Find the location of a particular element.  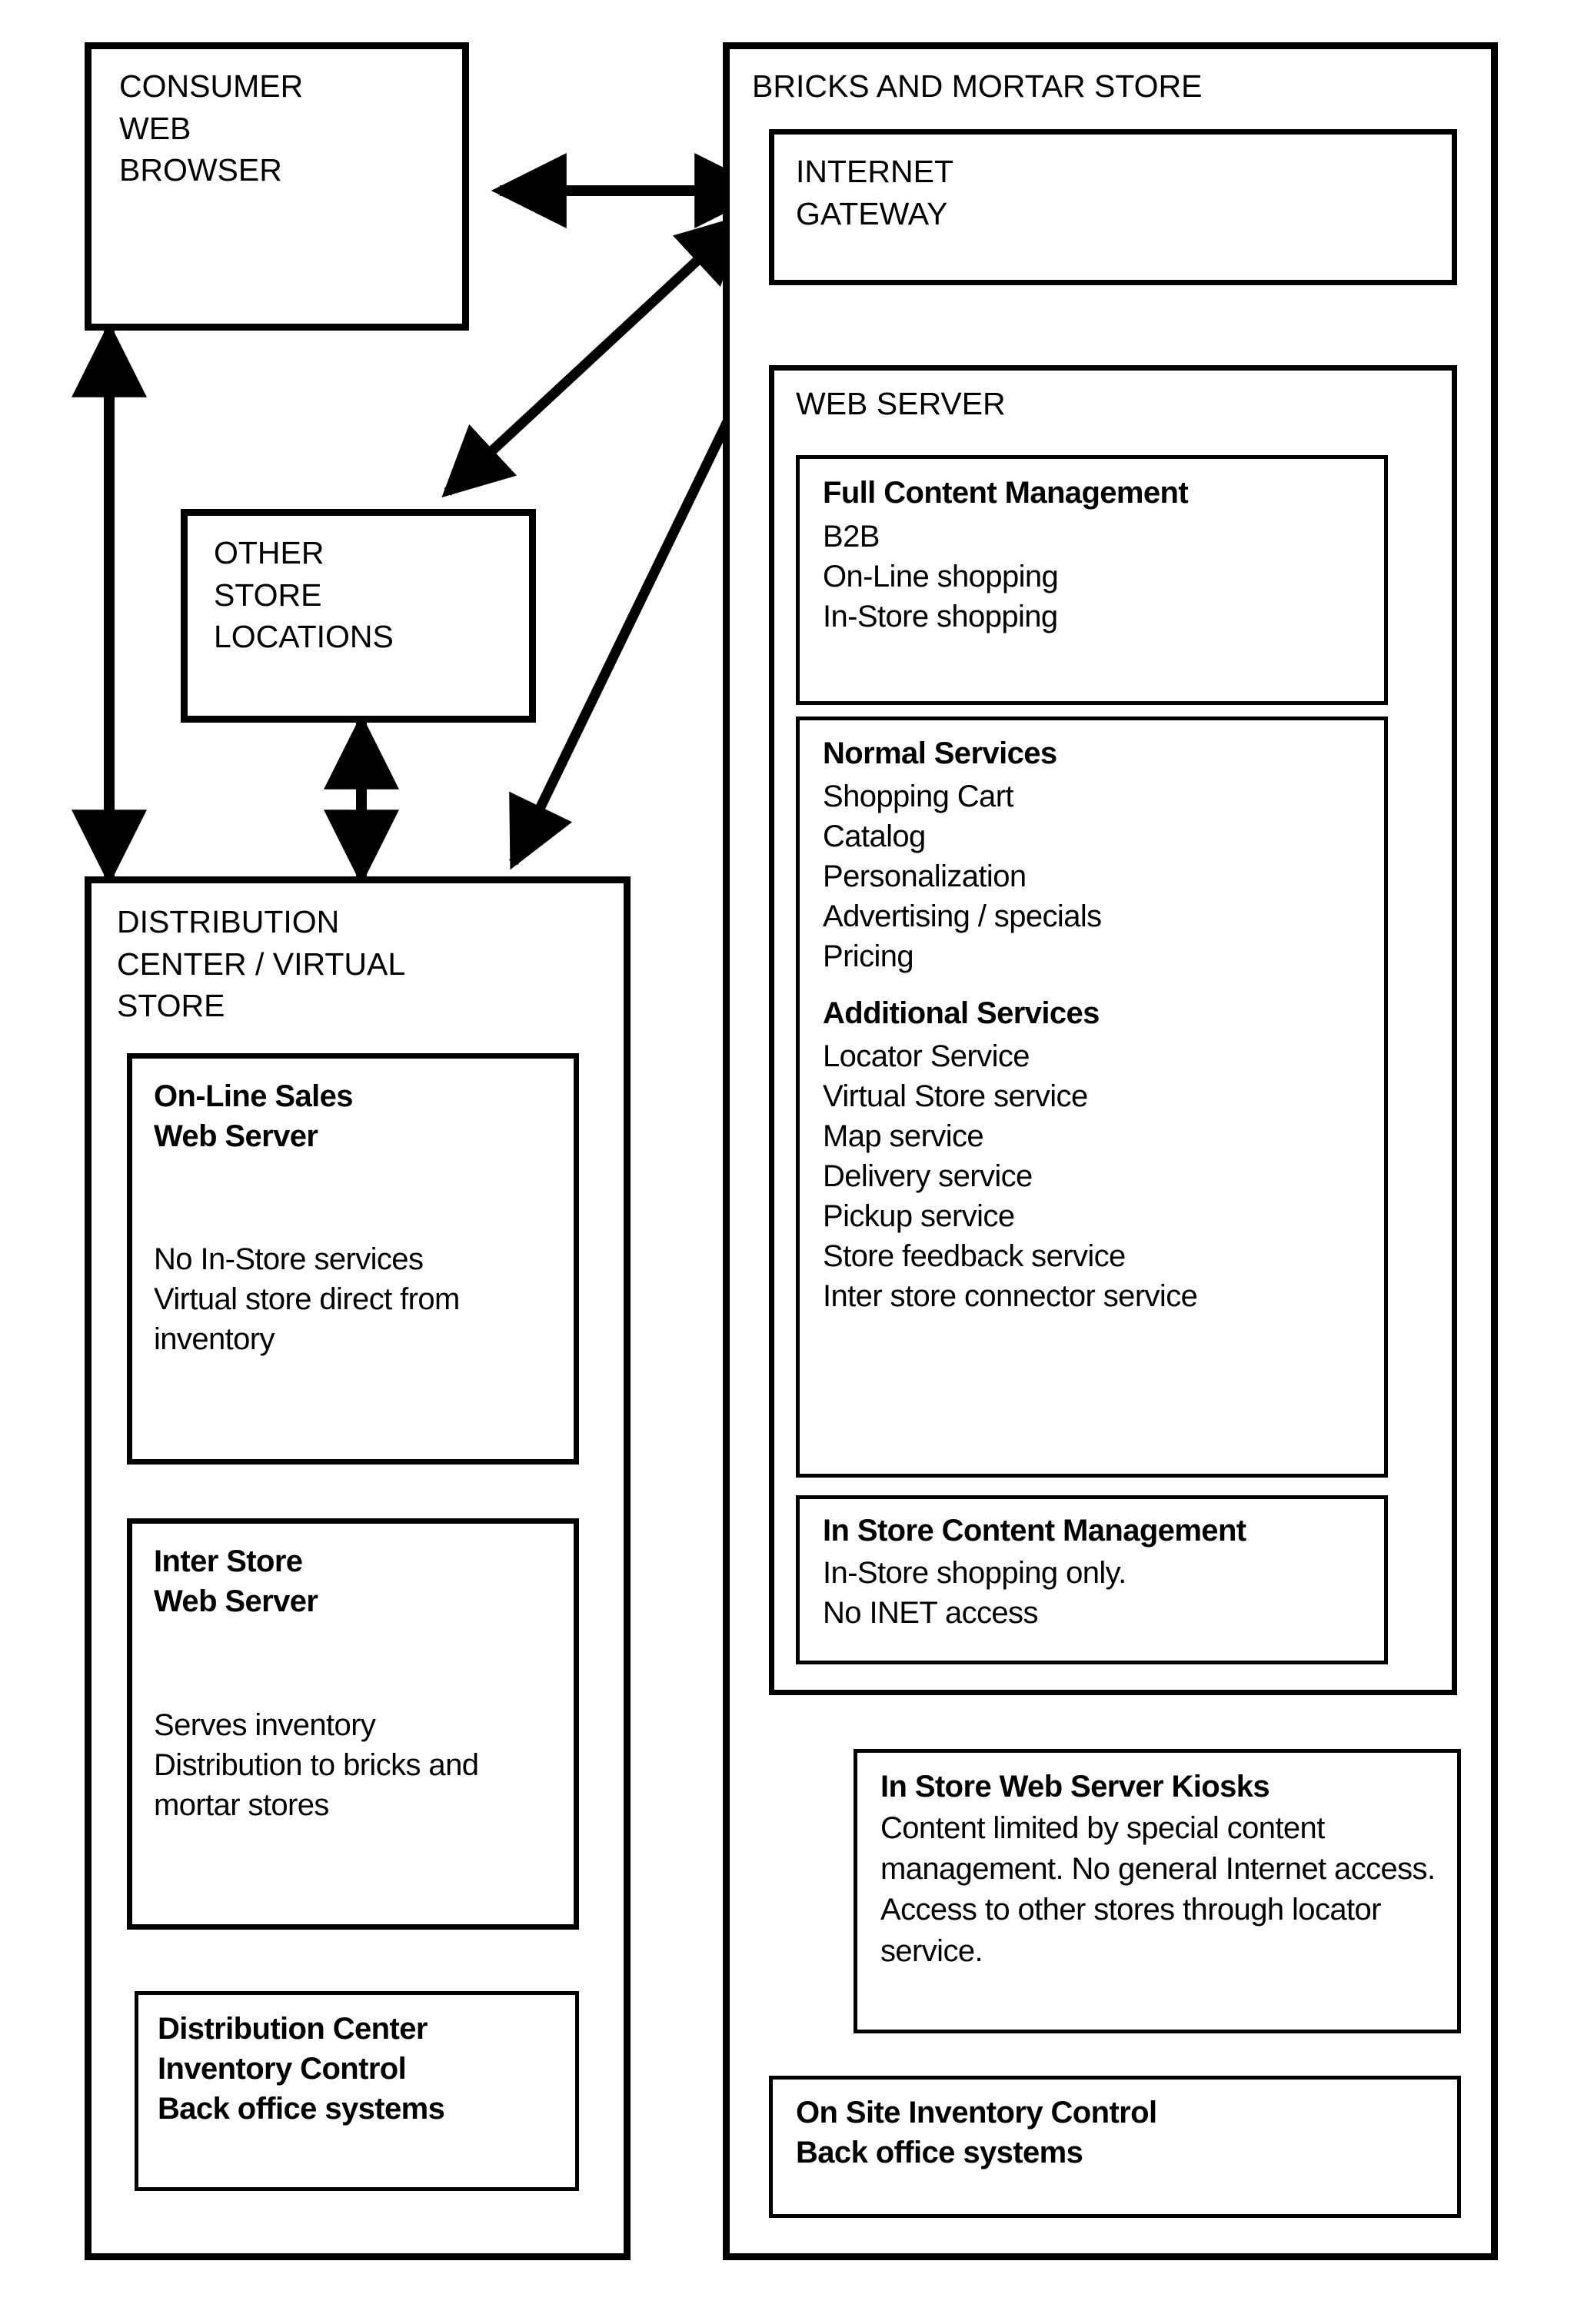

online-sales-heading-line-1: On-Line Sales is located at coordinates (254, 1096).